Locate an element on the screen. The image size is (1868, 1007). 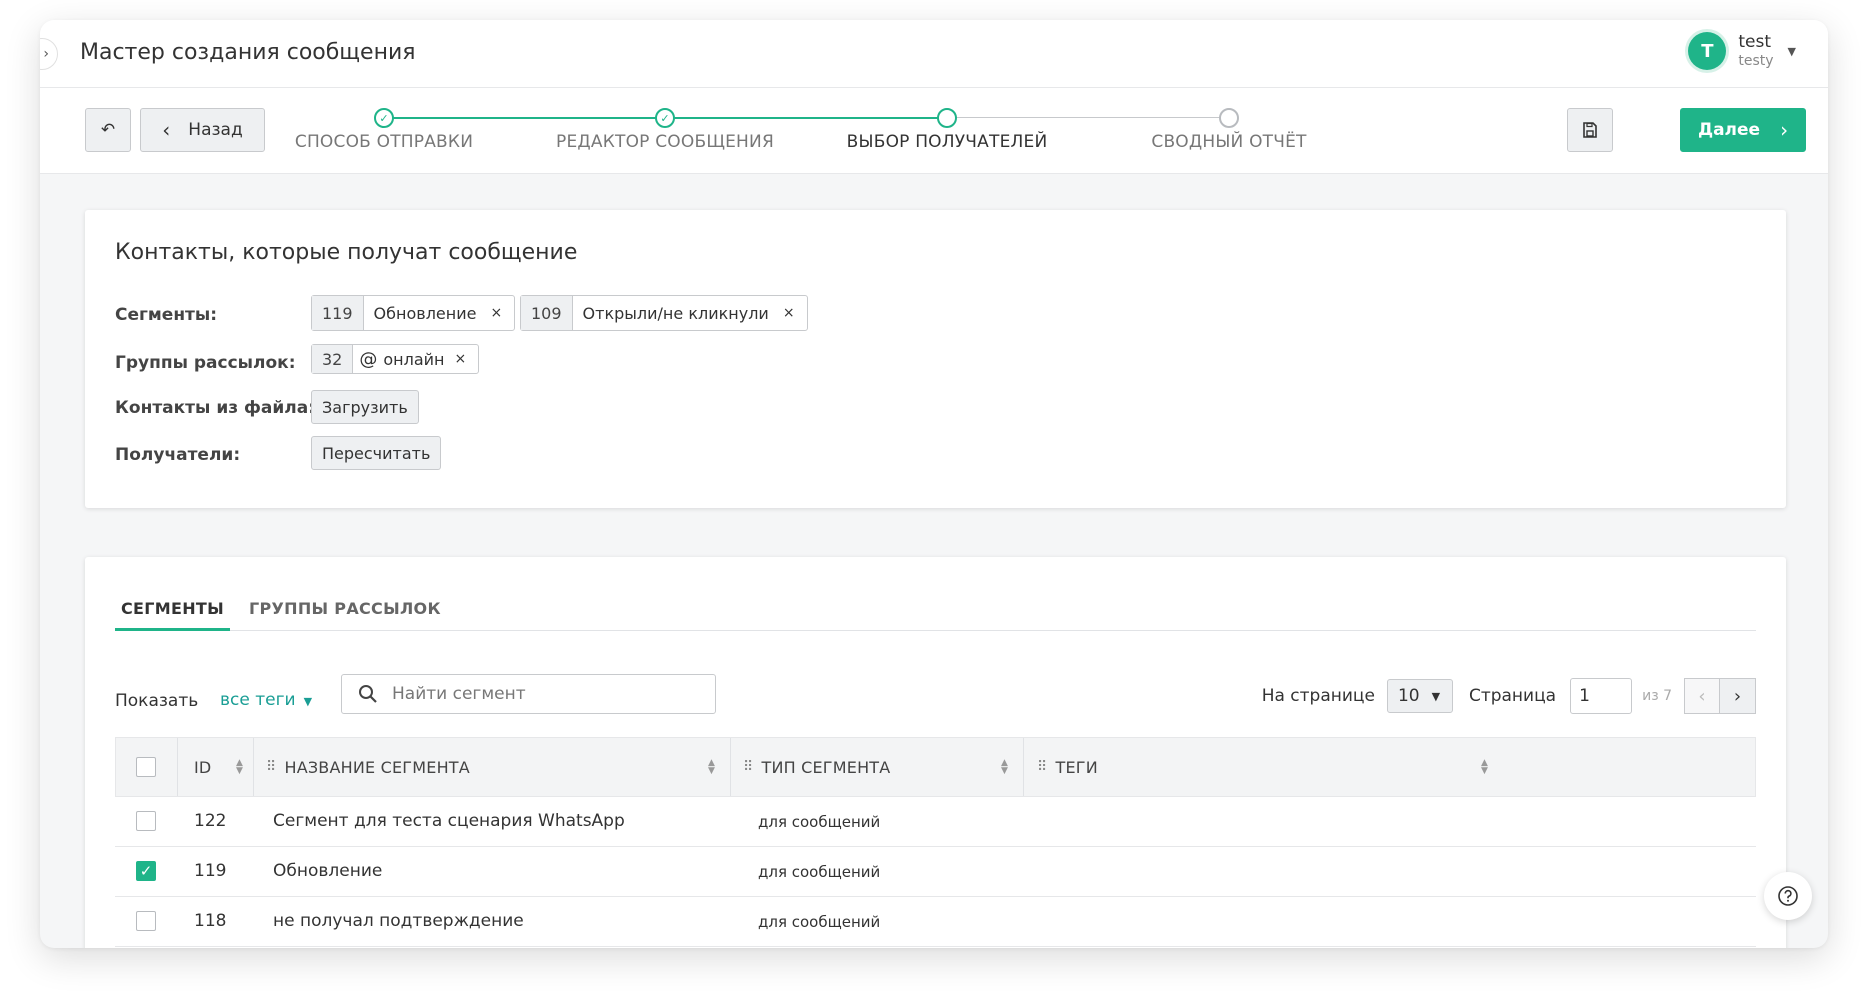
per-page-select: 10 ▼ is located at coordinates (1419, 696).